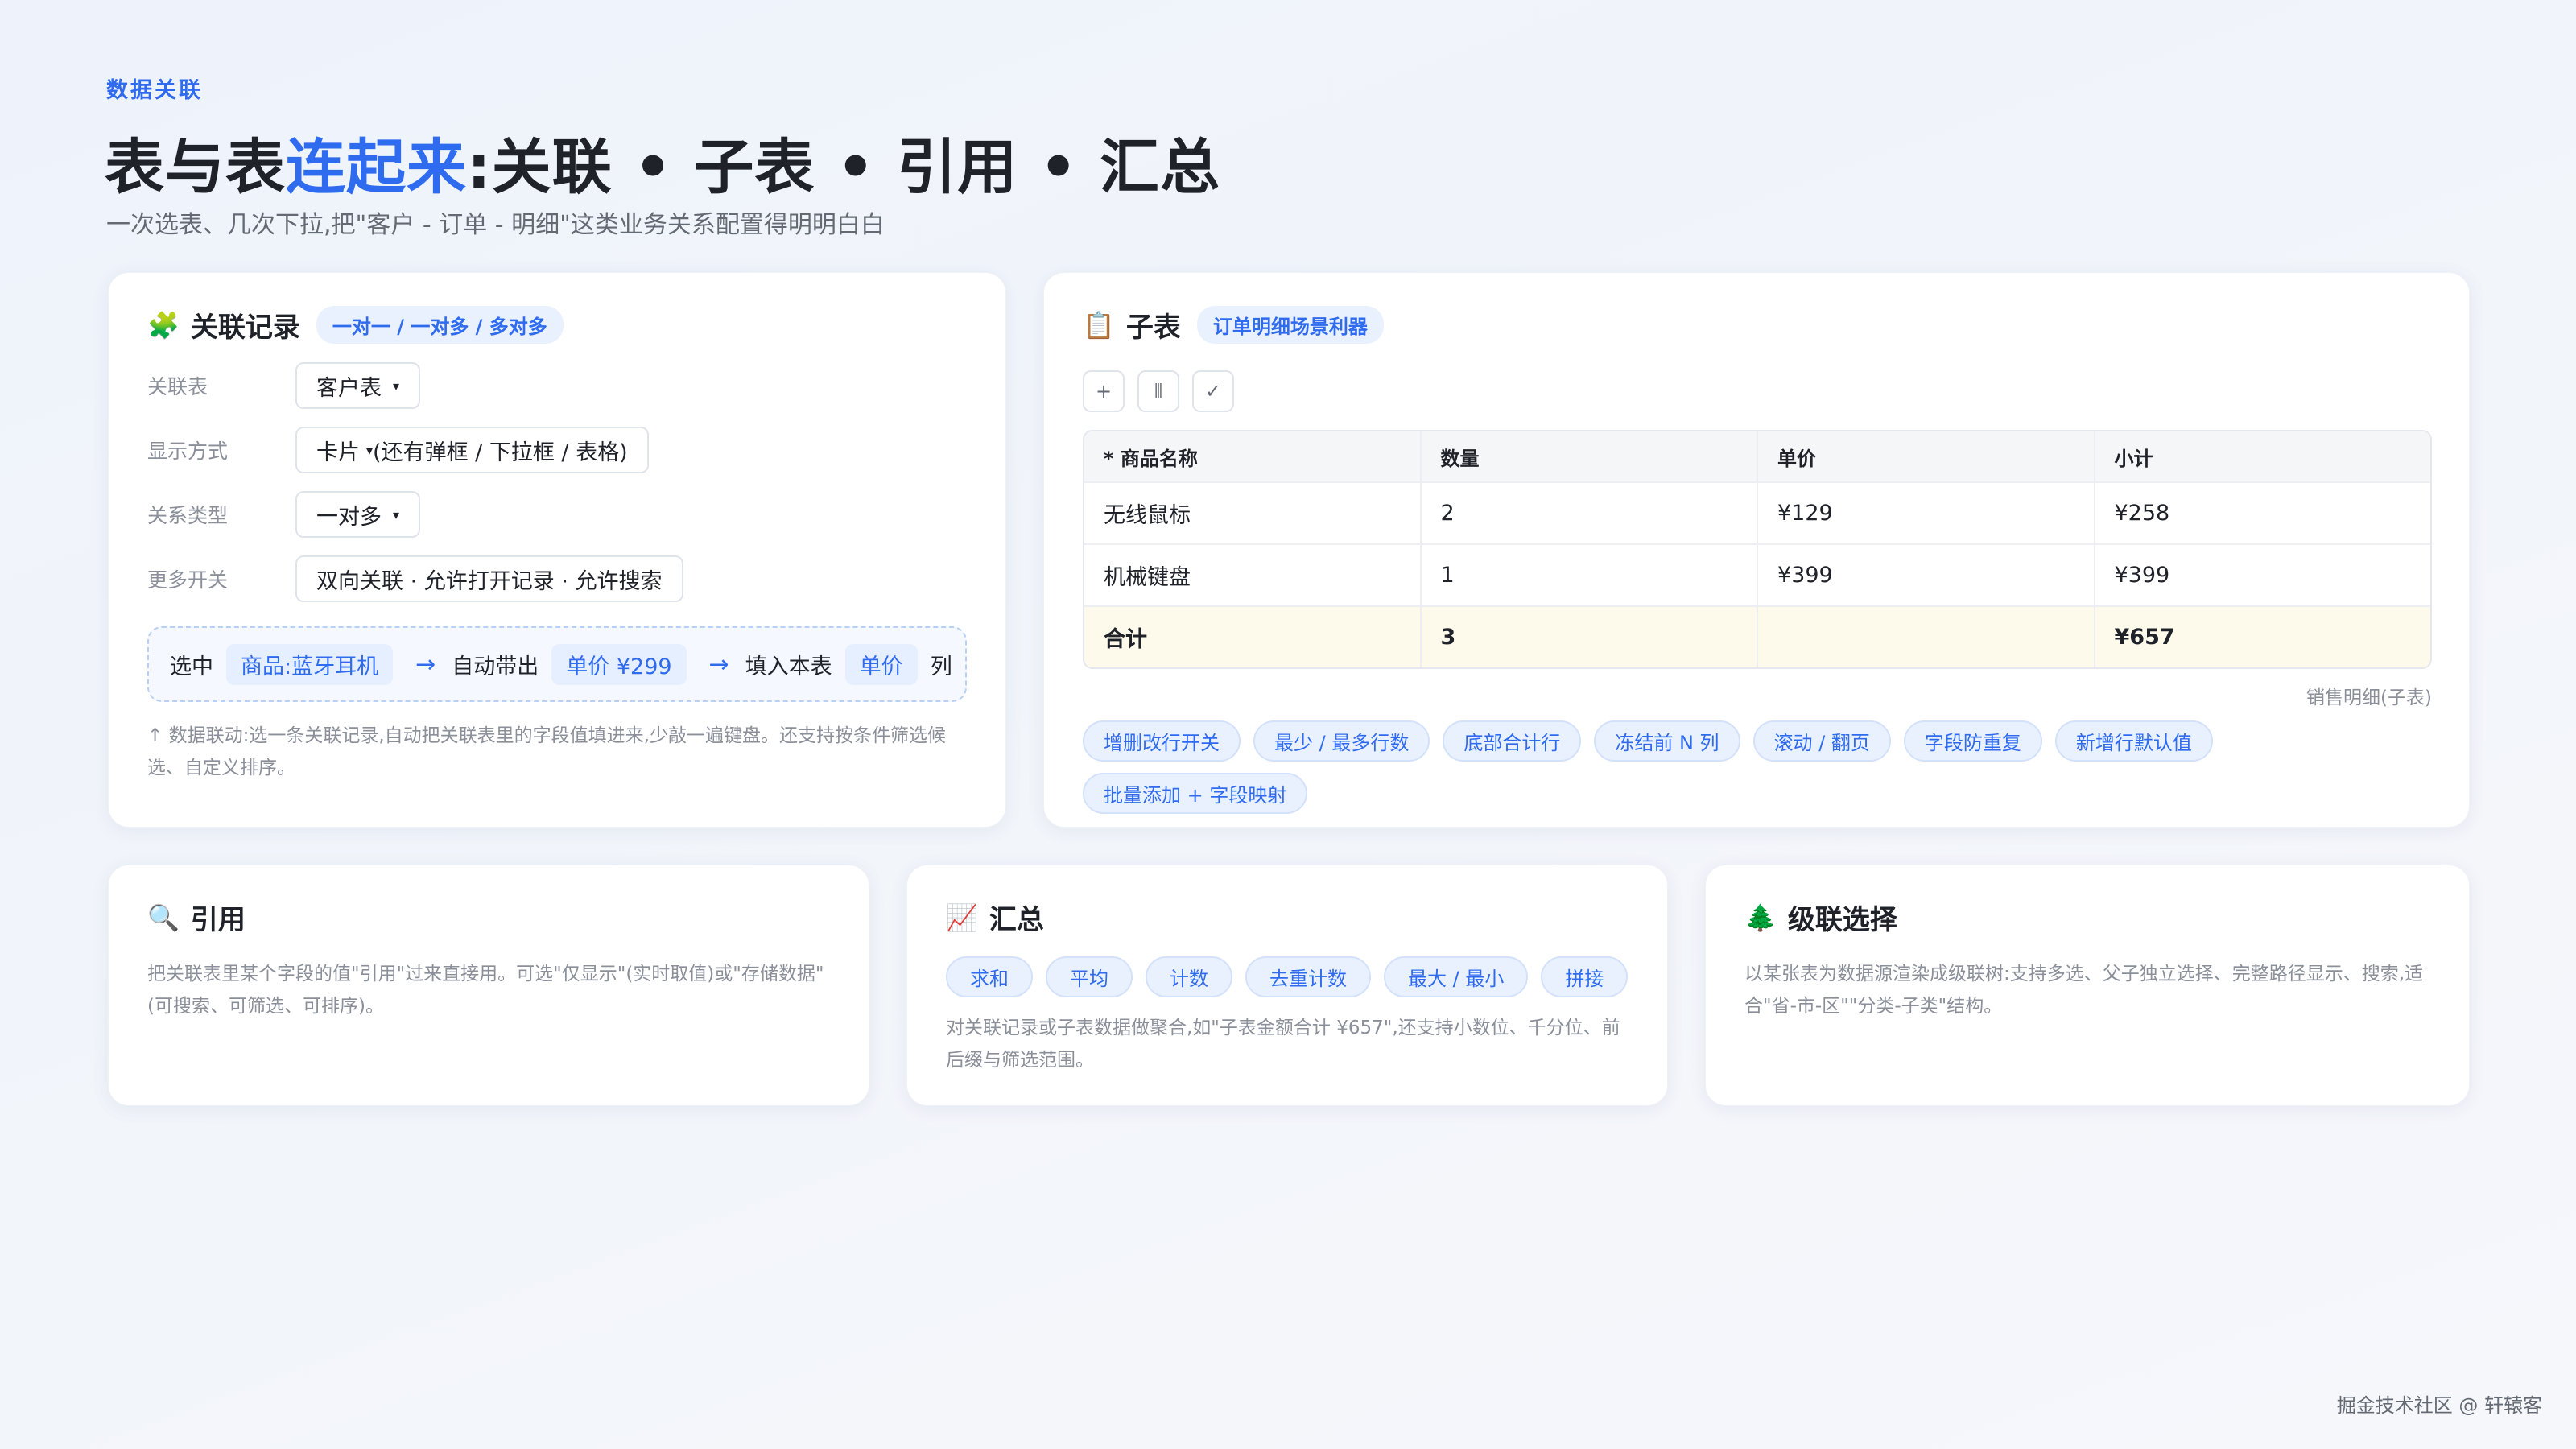  I want to click on column-header: 单价, so click(1926, 456).